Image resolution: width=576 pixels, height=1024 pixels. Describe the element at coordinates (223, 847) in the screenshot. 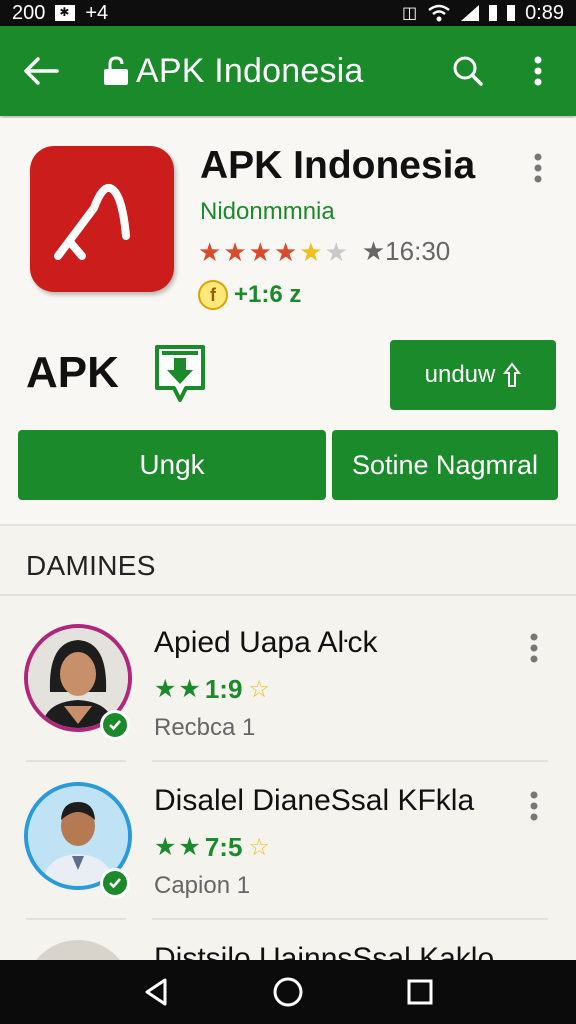

I see `item-rating-value: 7:5` at that location.